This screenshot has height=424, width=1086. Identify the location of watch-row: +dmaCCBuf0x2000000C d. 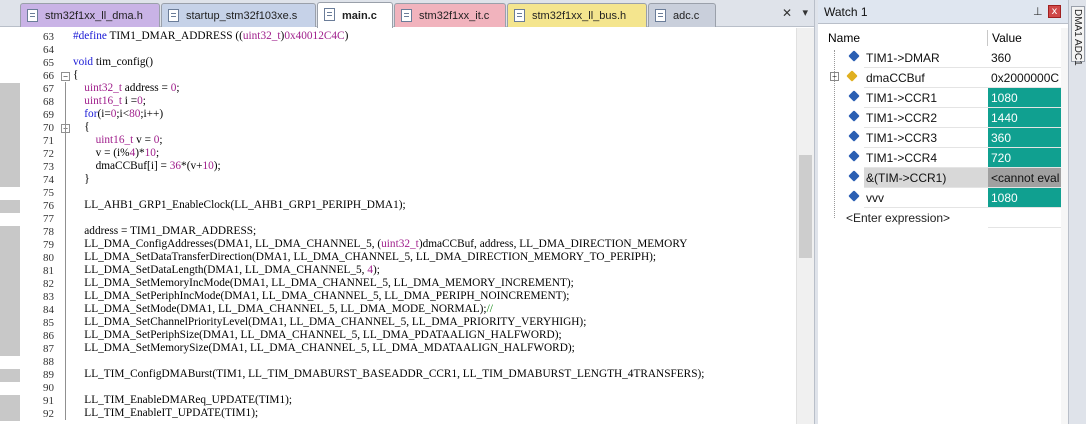
(939, 78).